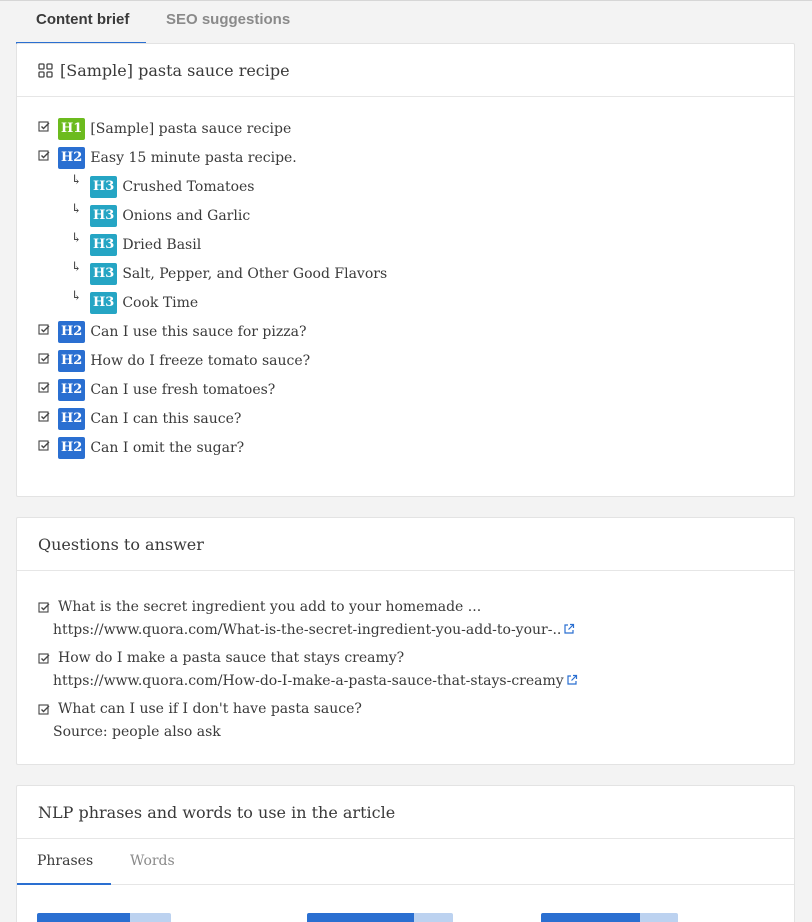  Describe the element at coordinates (405, 22) in the screenshot. I see `main-tabs: Content brief SEO suggestions` at that location.